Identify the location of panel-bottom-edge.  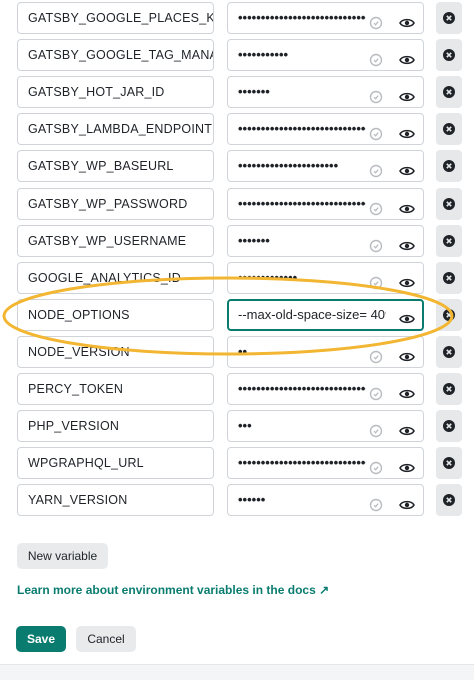
(237, 672).